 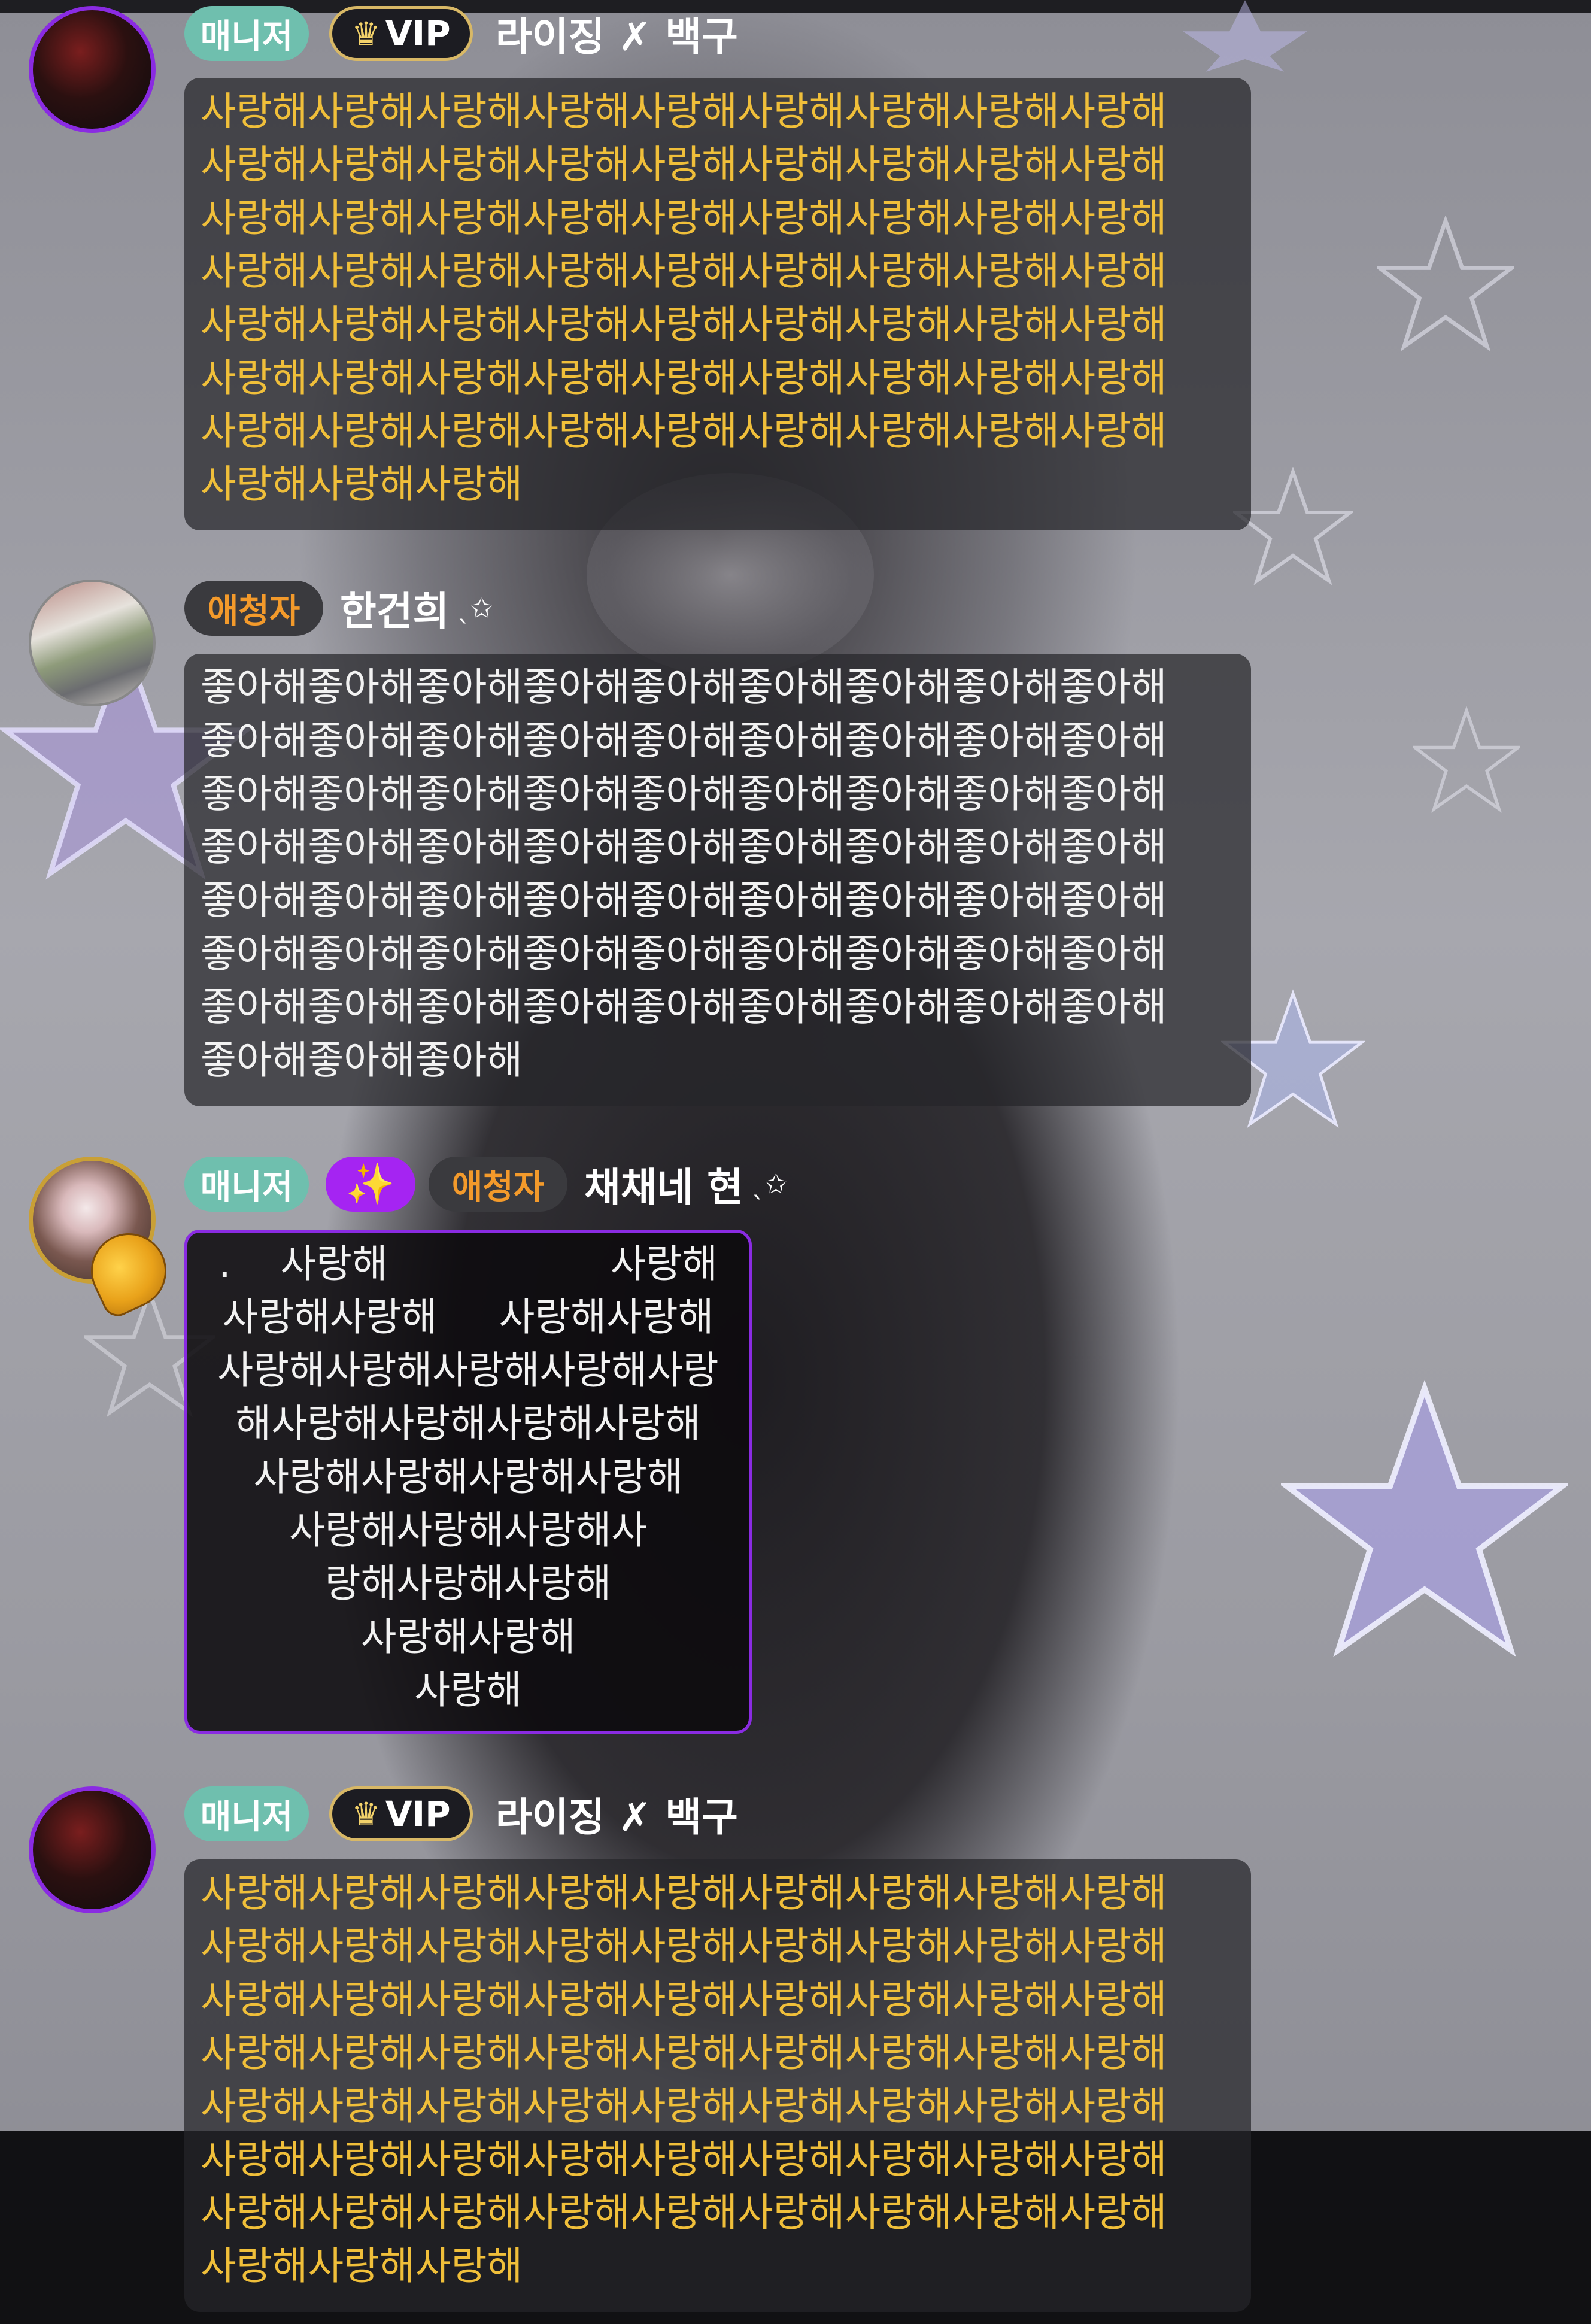 I want to click on sparkles-icon: ✨, so click(x=370, y=1184).